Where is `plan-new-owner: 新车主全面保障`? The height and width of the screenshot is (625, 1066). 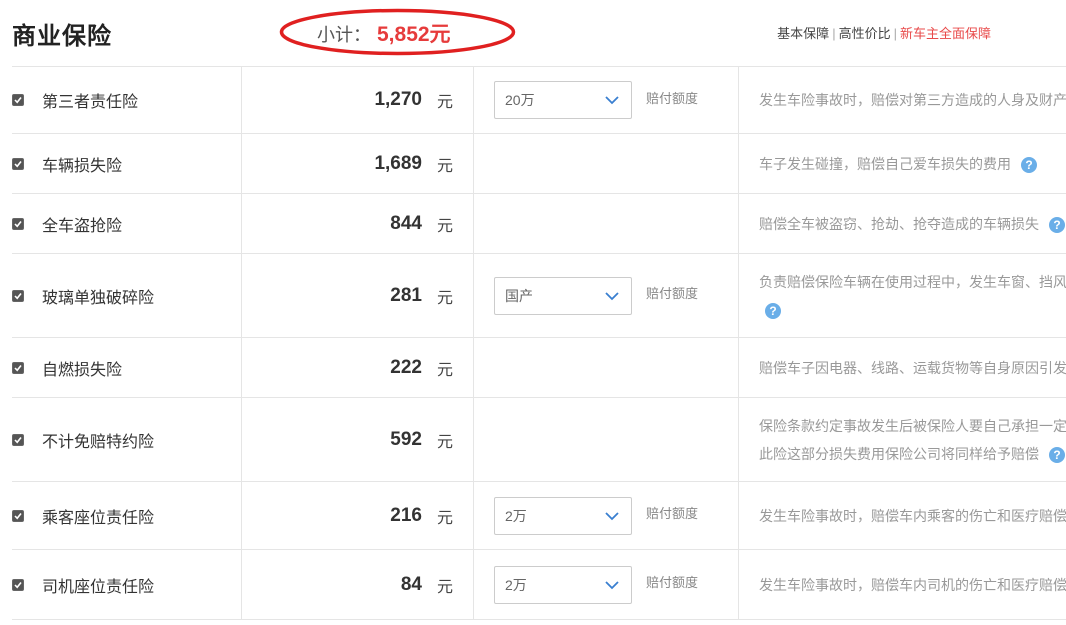 plan-new-owner: 新车主全面保障 is located at coordinates (945, 33).